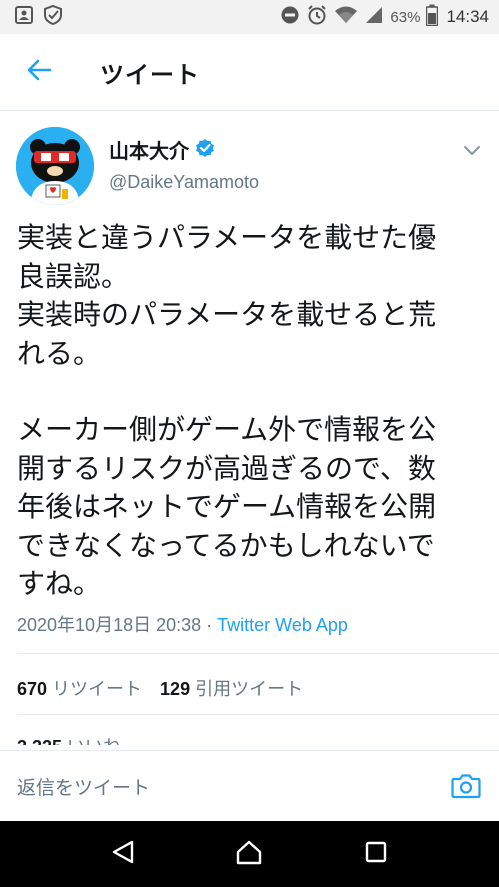 The height and width of the screenshot is (887, 499). I want to click on likes-stat: 3,325 いいね, so click(117, 738).